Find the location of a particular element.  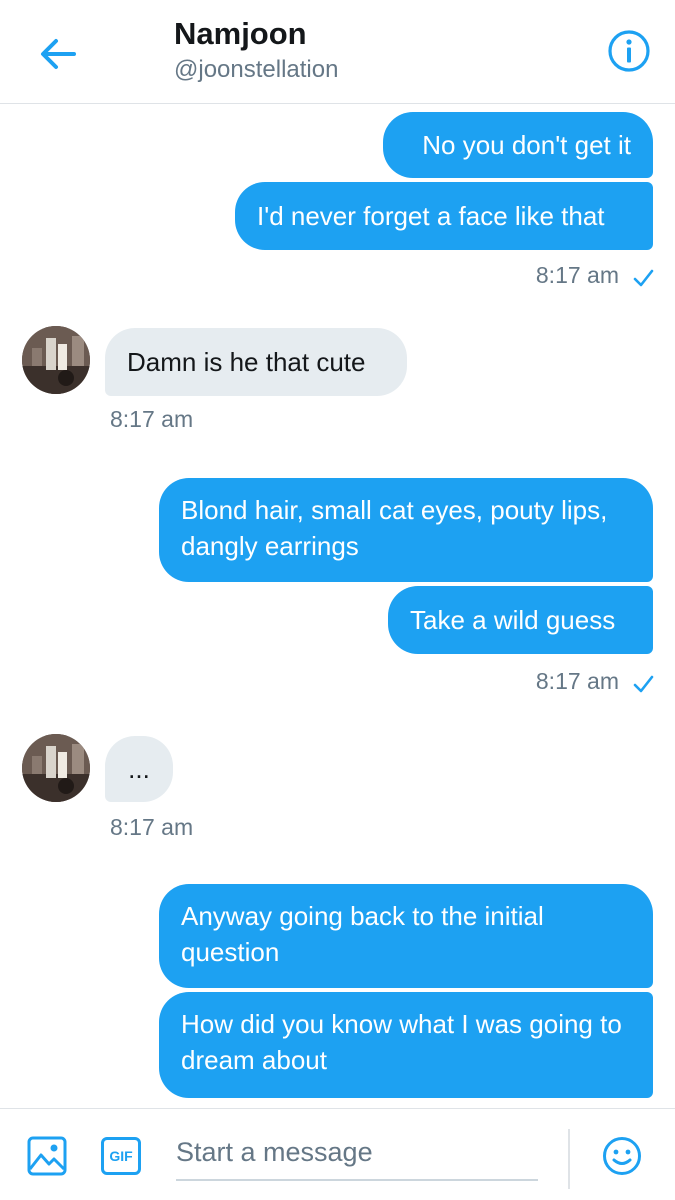

emoji-icon is located at coordinates (622, 1156).